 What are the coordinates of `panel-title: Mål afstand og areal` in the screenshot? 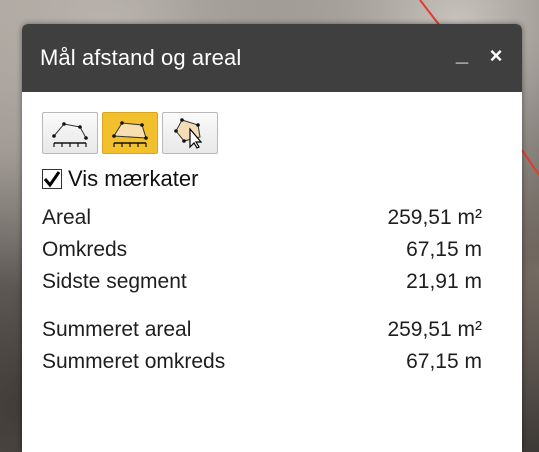 It's located at (141, 57).